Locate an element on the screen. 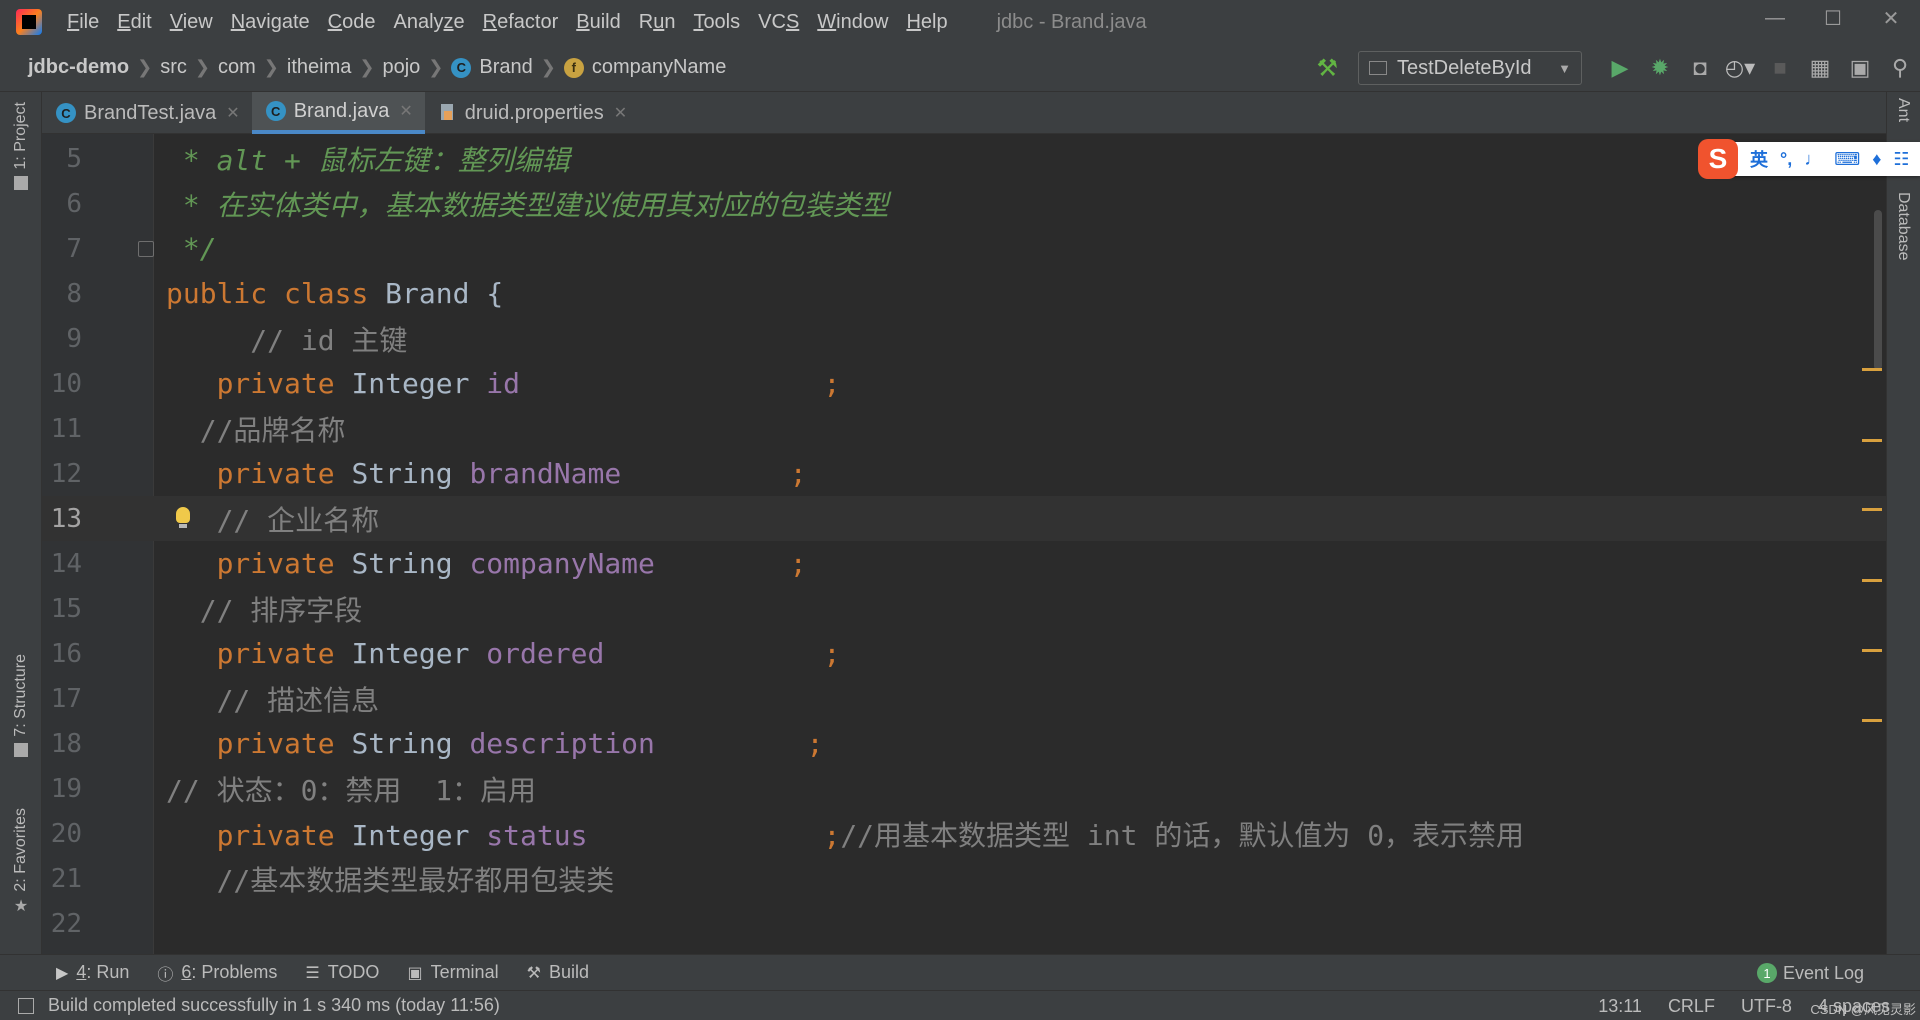 The image size is (1920, 1020). coverage-icon: ◘ is located at coordinates (1700, 68).